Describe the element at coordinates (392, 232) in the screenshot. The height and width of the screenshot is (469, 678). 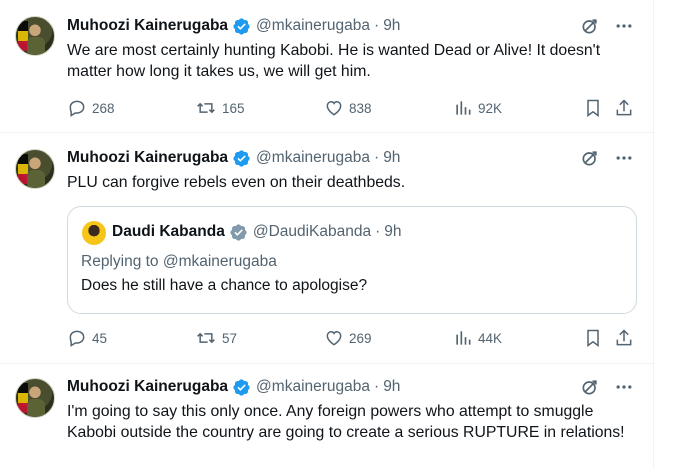
I see `quoted-timestamp: 9h` at that location.